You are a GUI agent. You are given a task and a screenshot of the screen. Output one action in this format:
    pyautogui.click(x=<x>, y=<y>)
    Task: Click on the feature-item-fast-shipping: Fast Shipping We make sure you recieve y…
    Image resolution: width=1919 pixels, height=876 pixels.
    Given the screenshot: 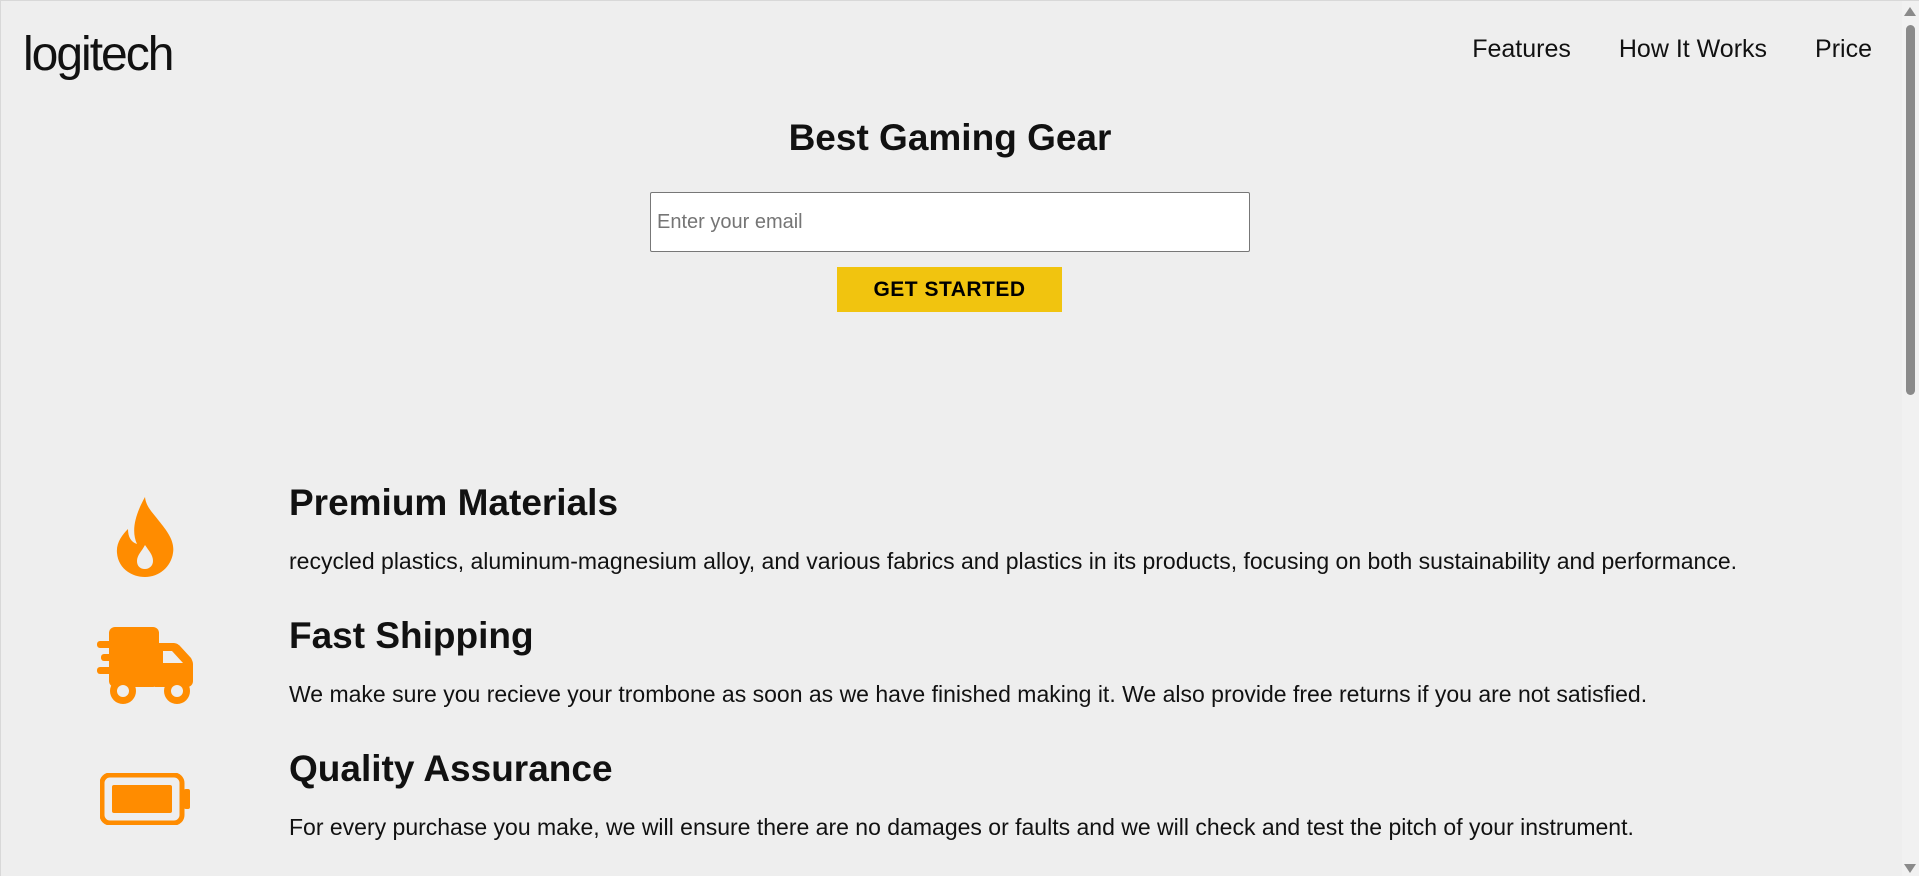 What is the action you would take?
    pyautogui.click(x=950, y=677)
    